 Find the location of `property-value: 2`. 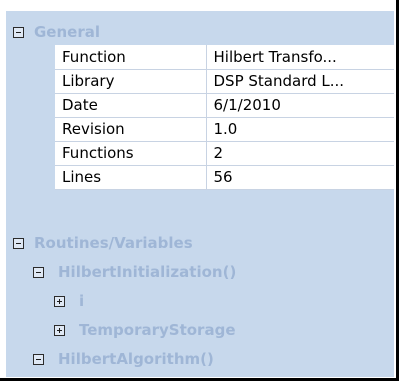

property-value: 2 is located at coordinates (300, 153).